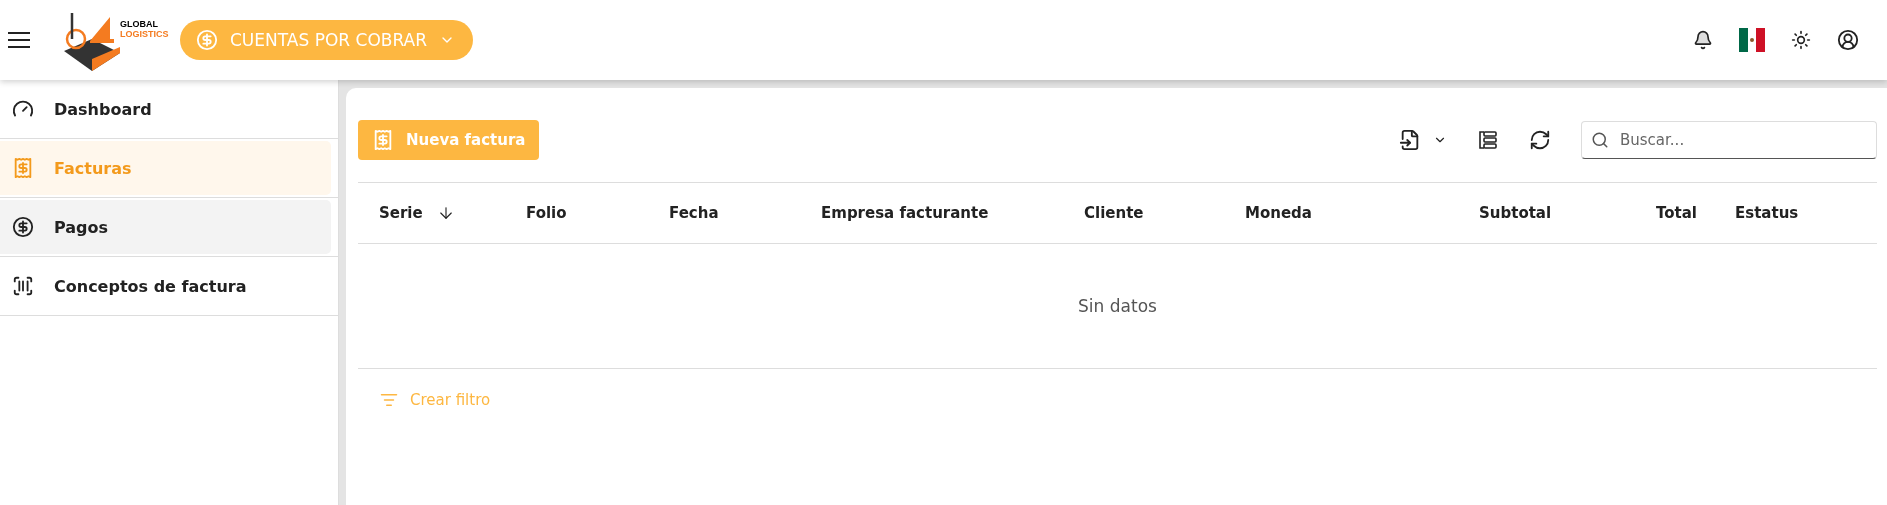 This screenshot has width=1887, height=505. What do you see at coordinates (165, 227) in the screenshot?
I see `sidebar-item: Pagos` at bounding box center [165, 227].